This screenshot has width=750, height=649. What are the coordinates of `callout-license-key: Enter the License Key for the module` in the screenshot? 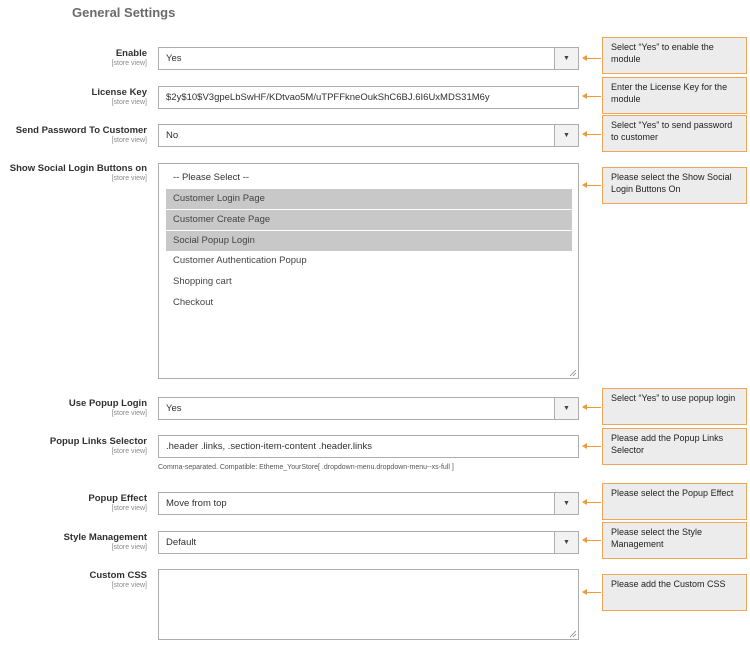 It's located at (674, 95).